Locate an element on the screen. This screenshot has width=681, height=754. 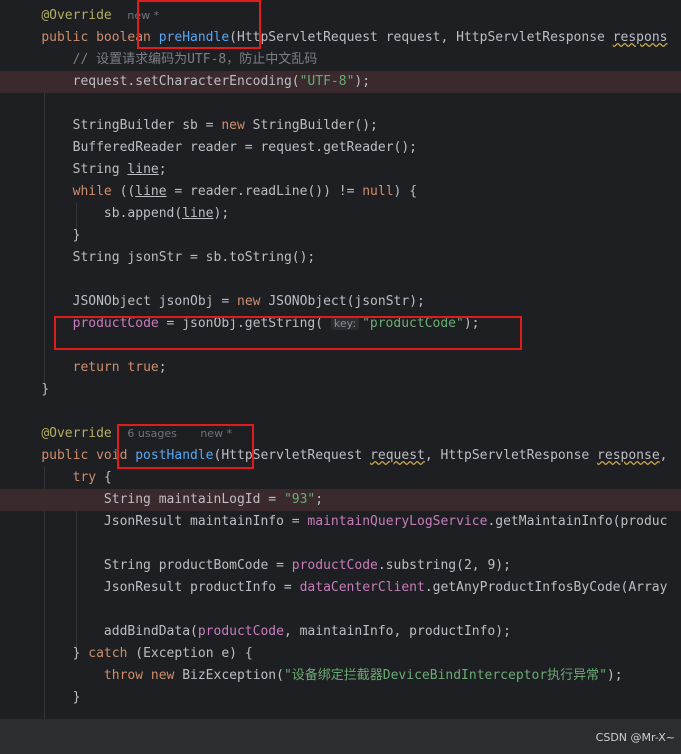
code-token: StringBuilder sb = is located at coordinates (147, 125).